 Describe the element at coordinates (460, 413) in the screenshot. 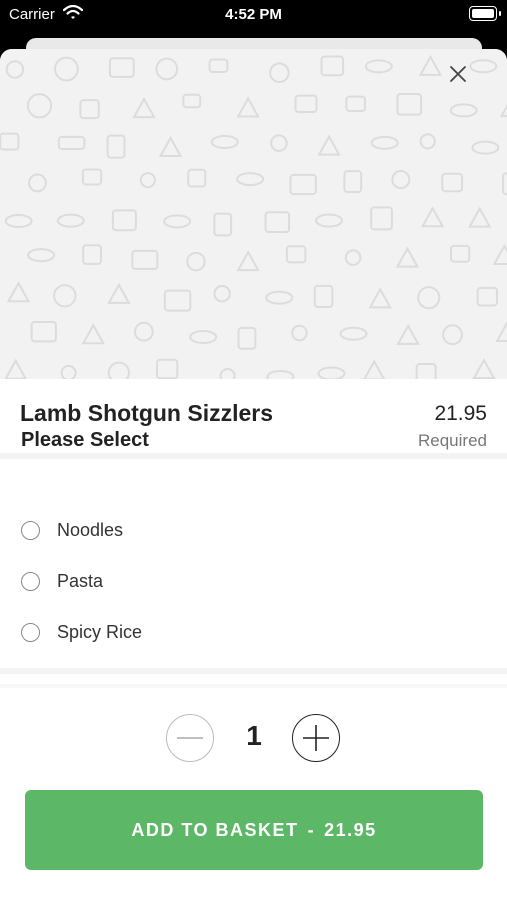

I see `item-price: 21.95` at that location.